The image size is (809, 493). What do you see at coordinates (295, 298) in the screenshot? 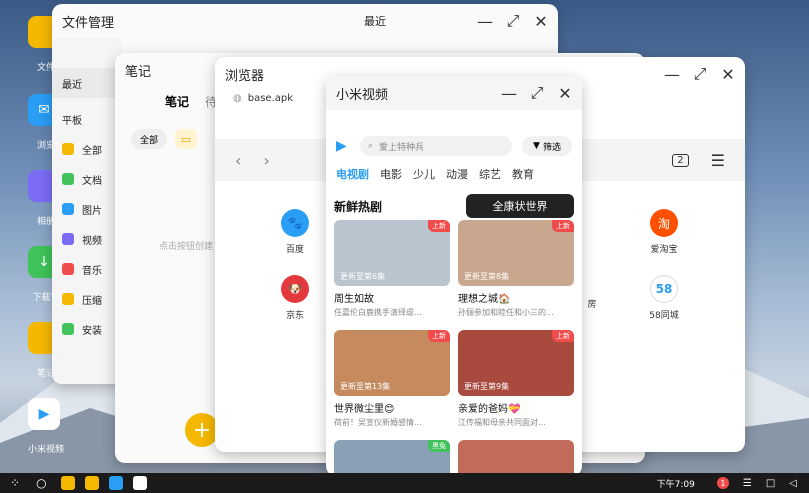
I see `shortcut-jd: 🐶 京东` at bounding box center [295, 298].